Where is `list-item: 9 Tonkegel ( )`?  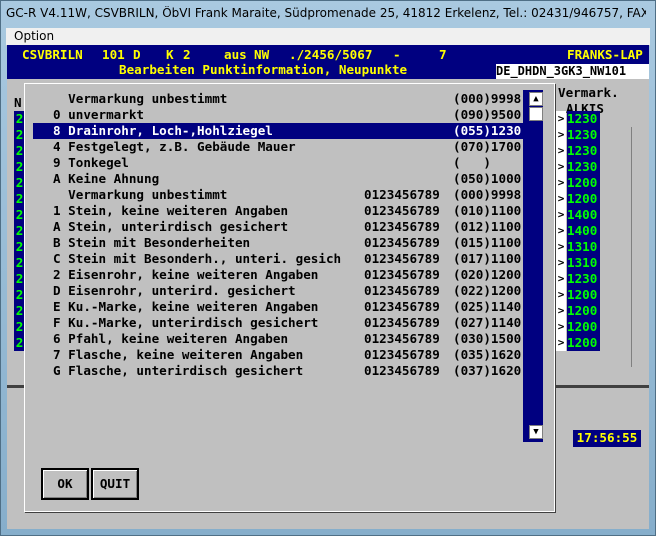 list-item: 9 Tonkegel ( ) is located at coordinates (278, 163).